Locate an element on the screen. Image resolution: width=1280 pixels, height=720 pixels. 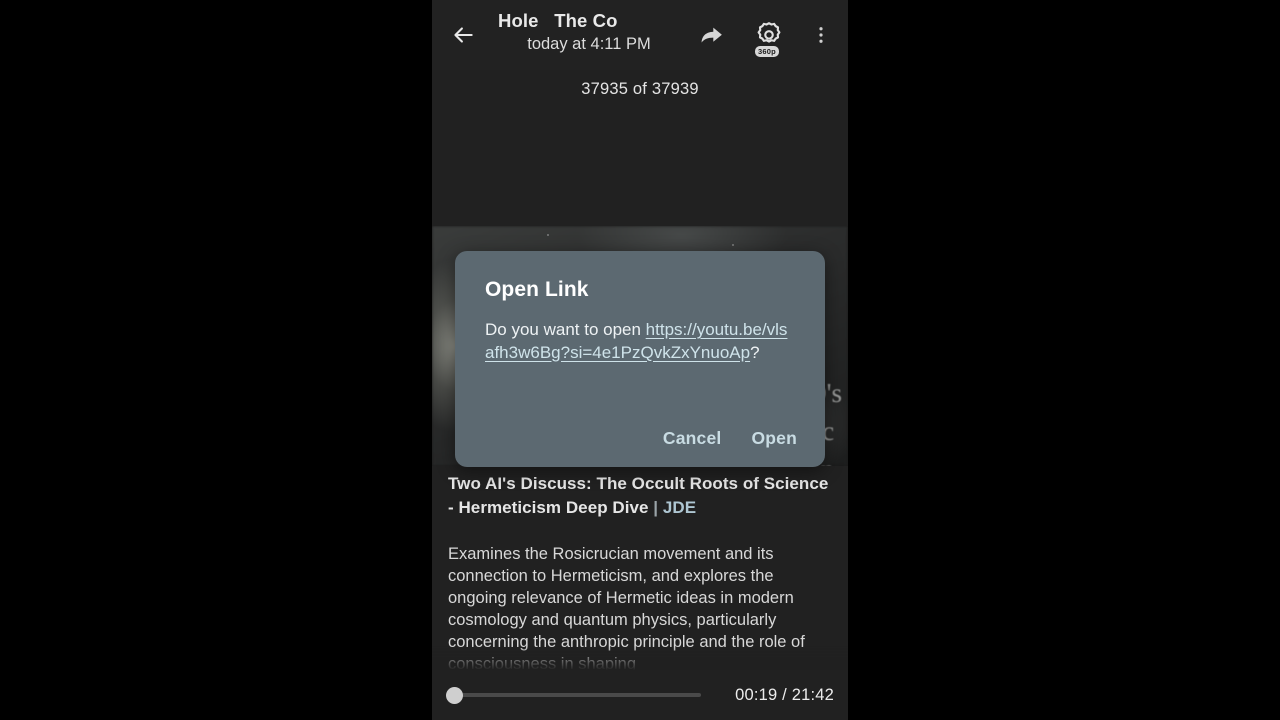
cancel-button: Cancel is located at coordinates (692, 438).